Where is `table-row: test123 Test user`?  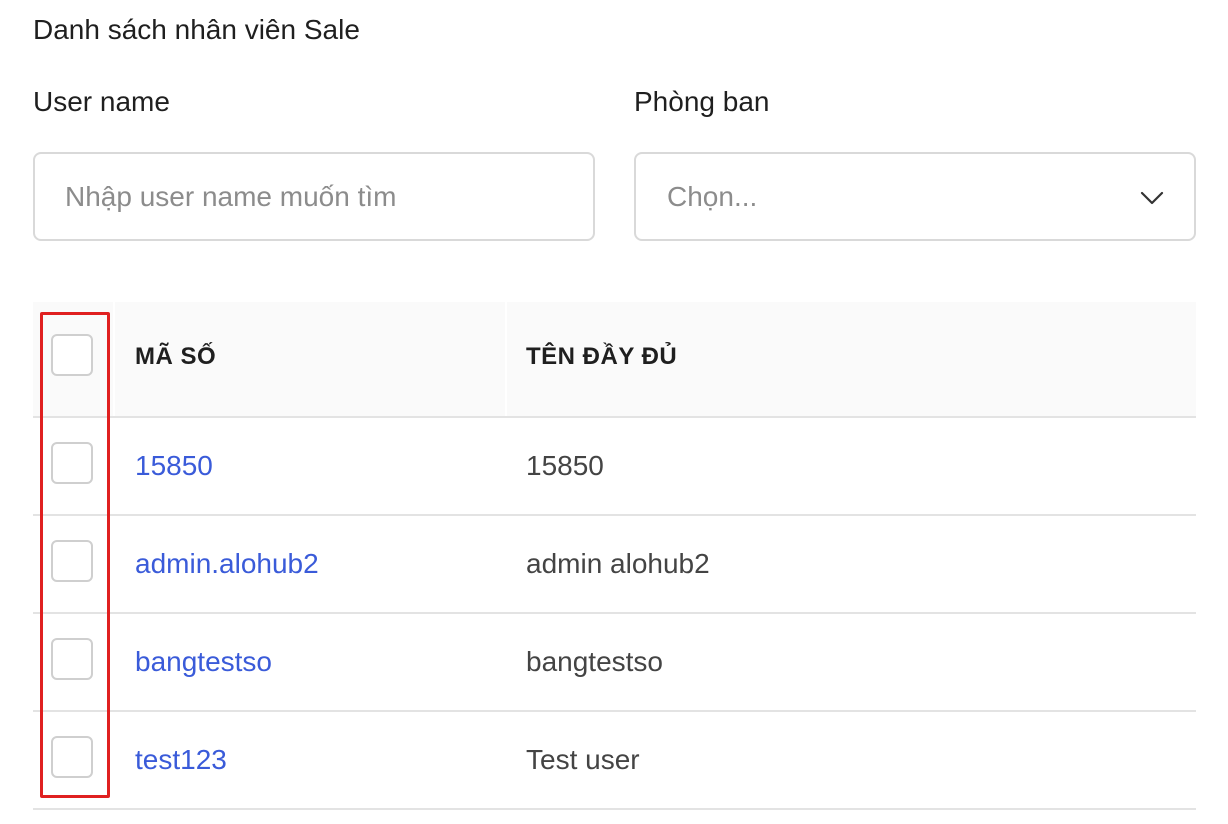 table-row: test123 Test user is located at coordinates (614, 761).